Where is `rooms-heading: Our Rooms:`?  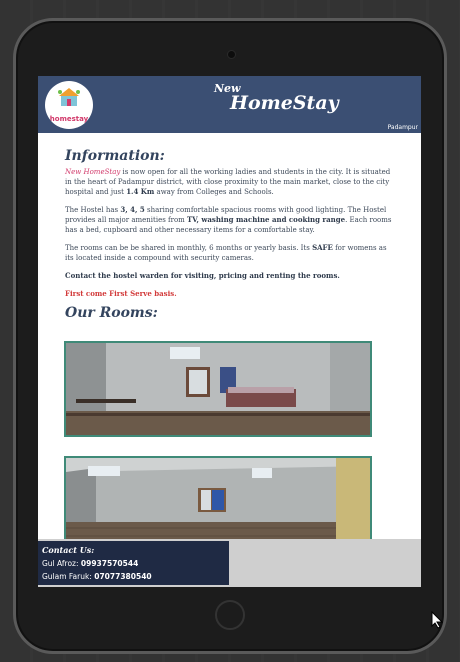
rooms-heading: Our Rooms: is located at coordinates (111, 313).